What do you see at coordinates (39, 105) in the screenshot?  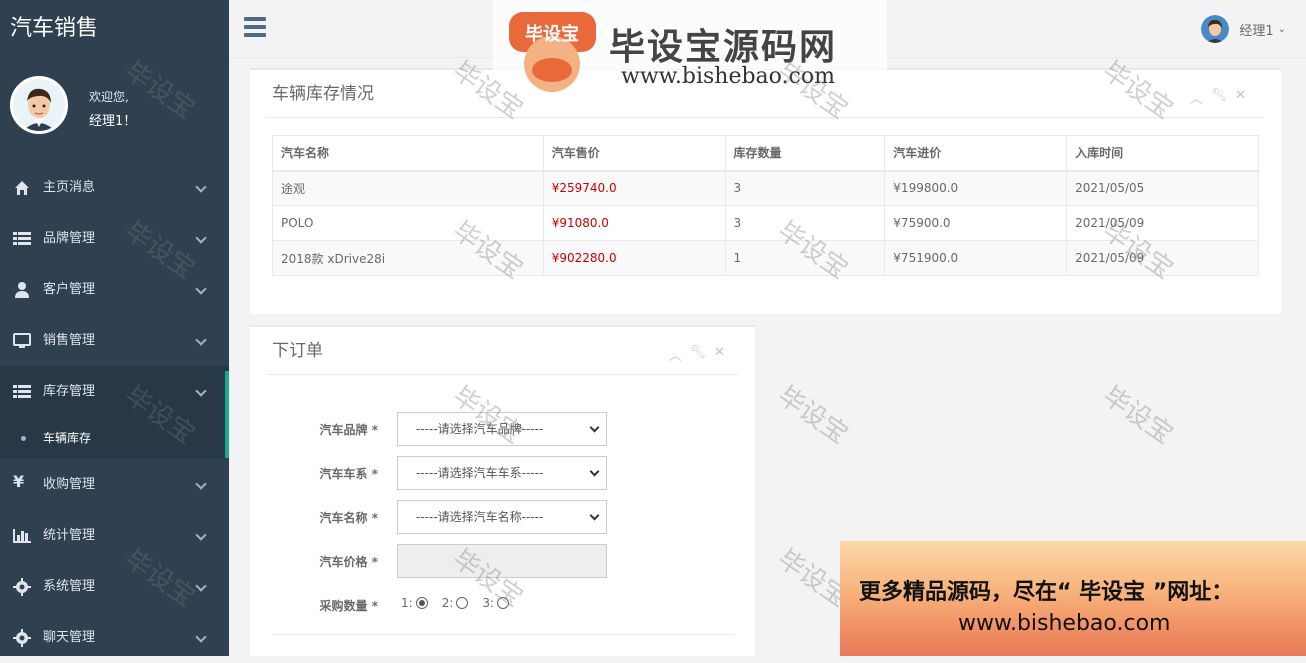 I see `avatar` at bounding box center [39, 105].